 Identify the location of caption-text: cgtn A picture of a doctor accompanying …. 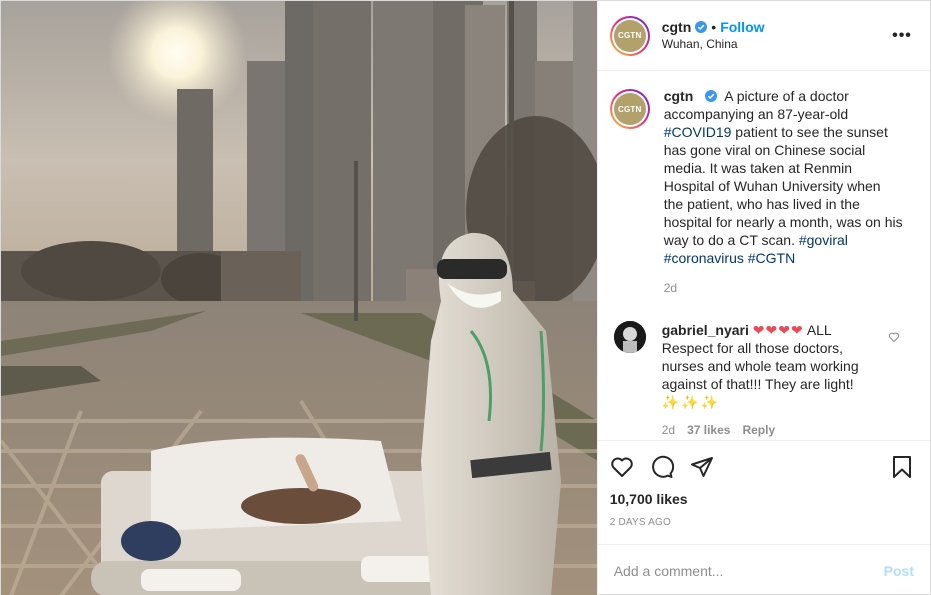
(783, 177).